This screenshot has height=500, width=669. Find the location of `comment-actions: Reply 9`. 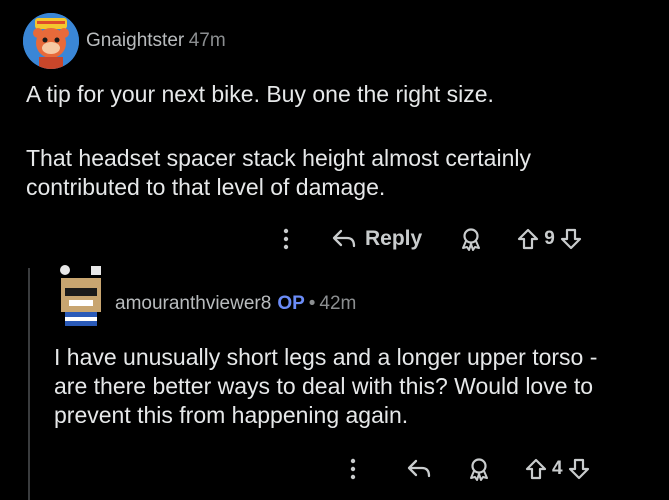

comment-actions: Reply 9 is located at coordinates (433, 239).